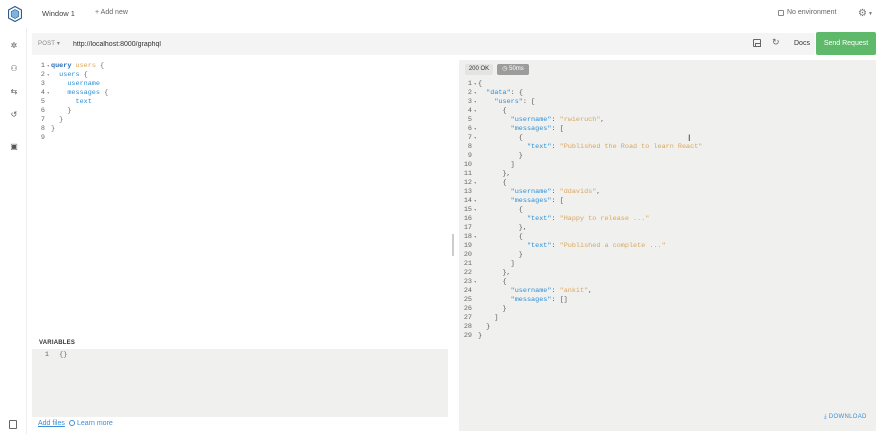  Describe the element at coordinates (487, 273) in the screenshot. I see `response-line: 22 },` at that location.